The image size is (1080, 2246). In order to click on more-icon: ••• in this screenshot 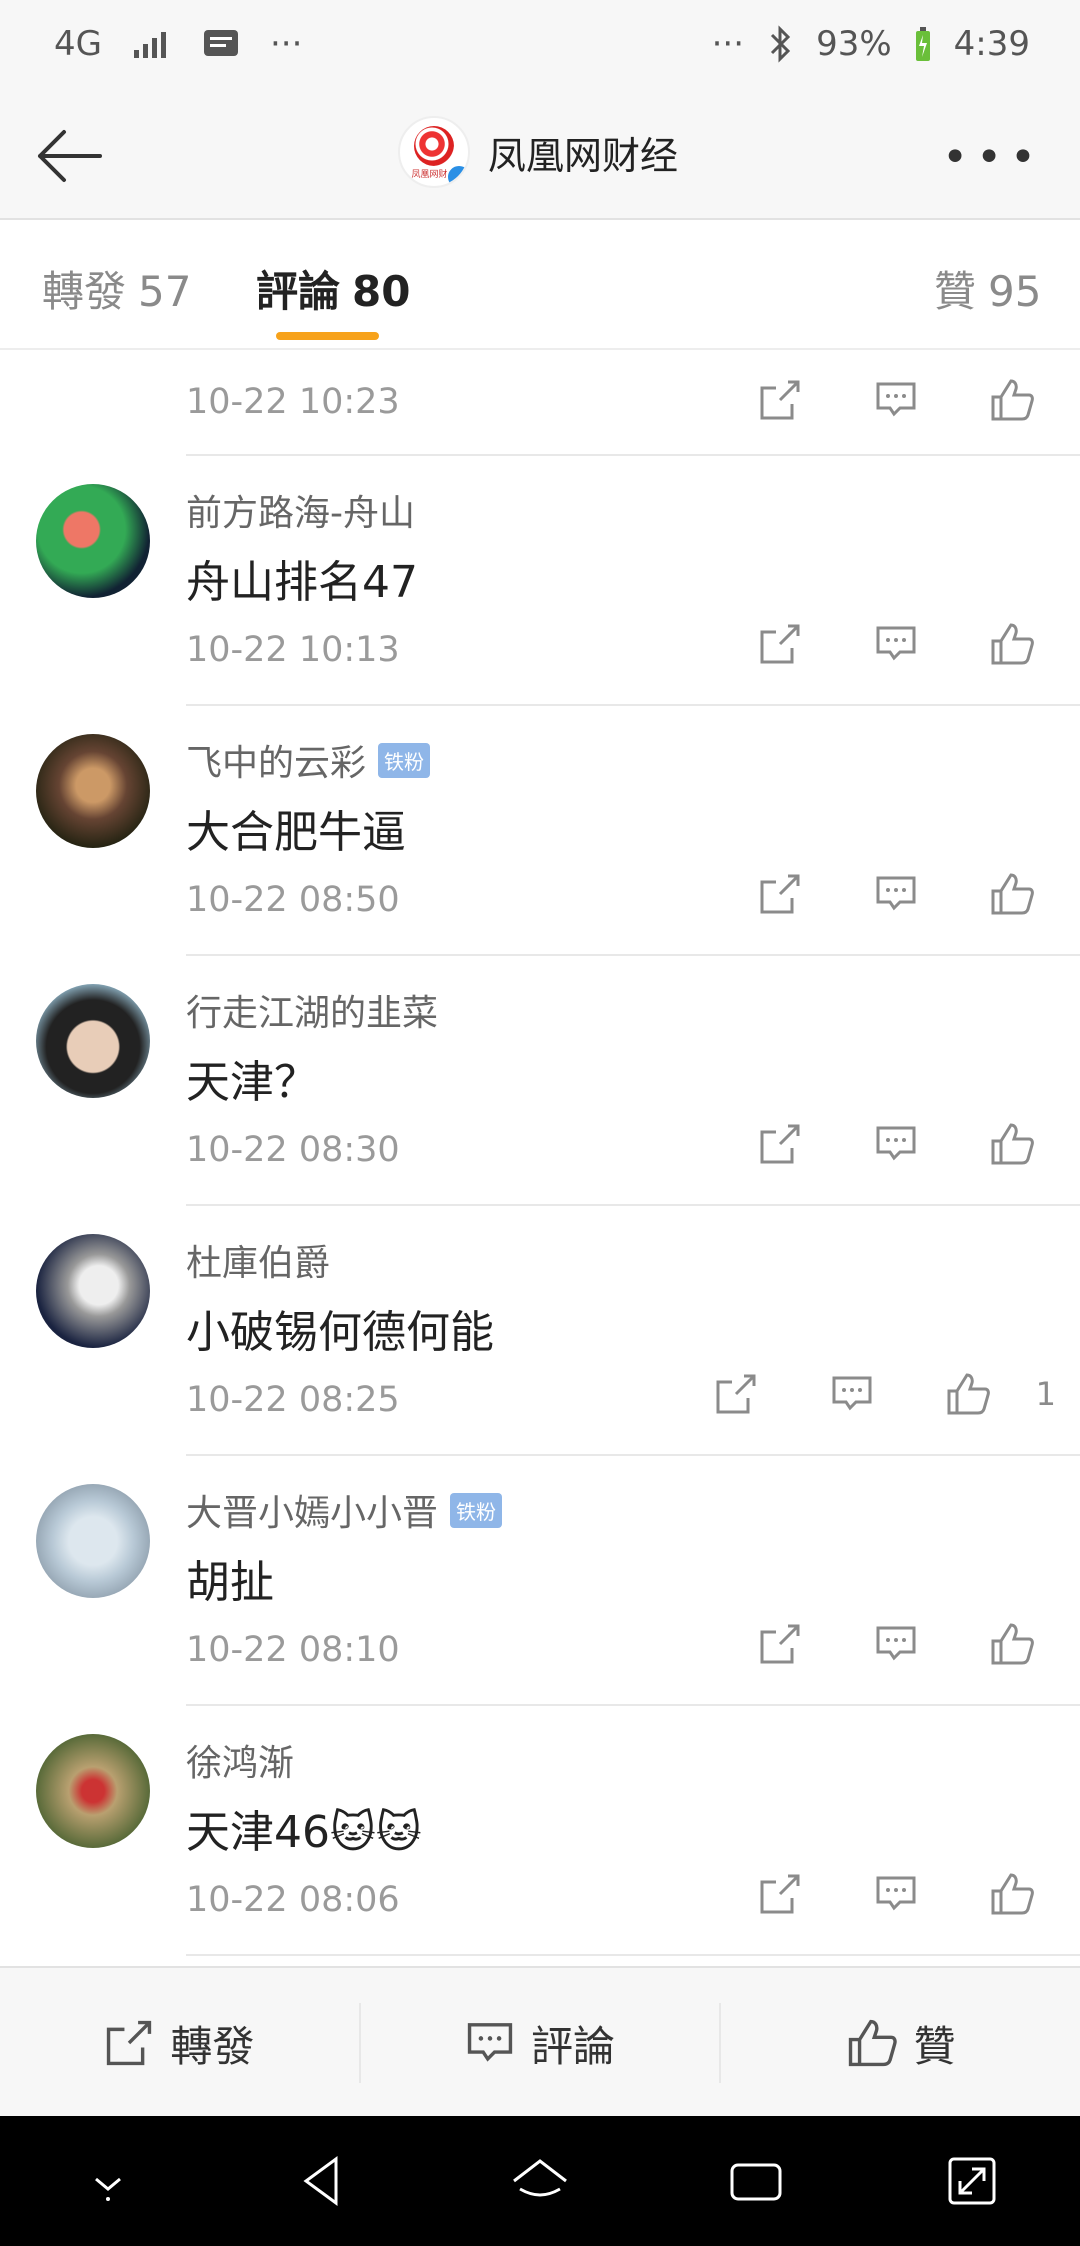, I will do `click(993, 157)`.